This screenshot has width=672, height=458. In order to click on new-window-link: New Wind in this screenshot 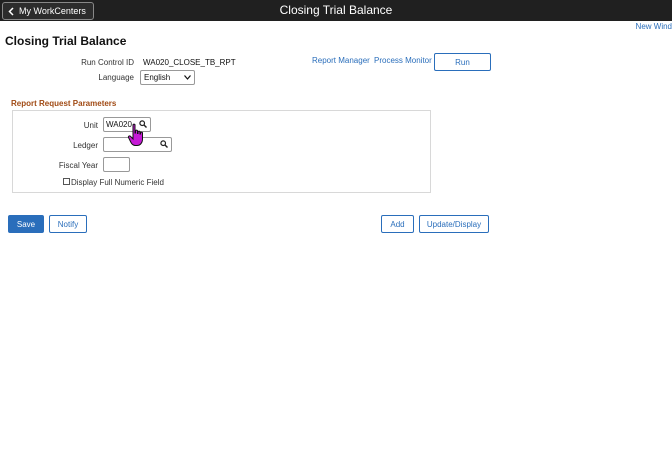, I will do `click(654, 26)`.